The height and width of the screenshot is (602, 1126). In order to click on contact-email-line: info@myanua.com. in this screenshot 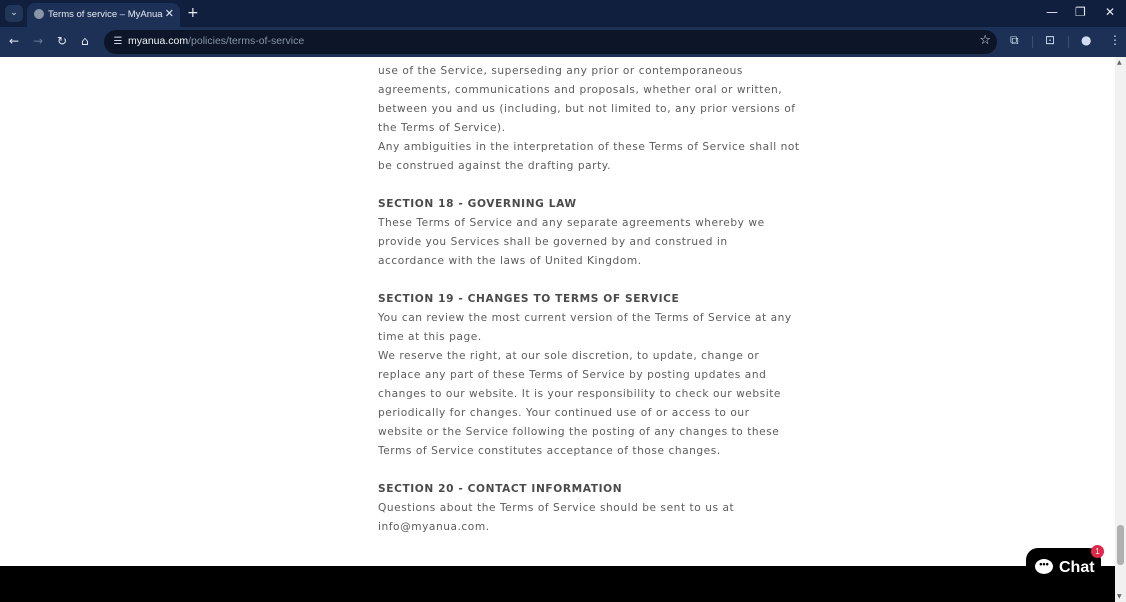, I will do `click(434, 527)`.